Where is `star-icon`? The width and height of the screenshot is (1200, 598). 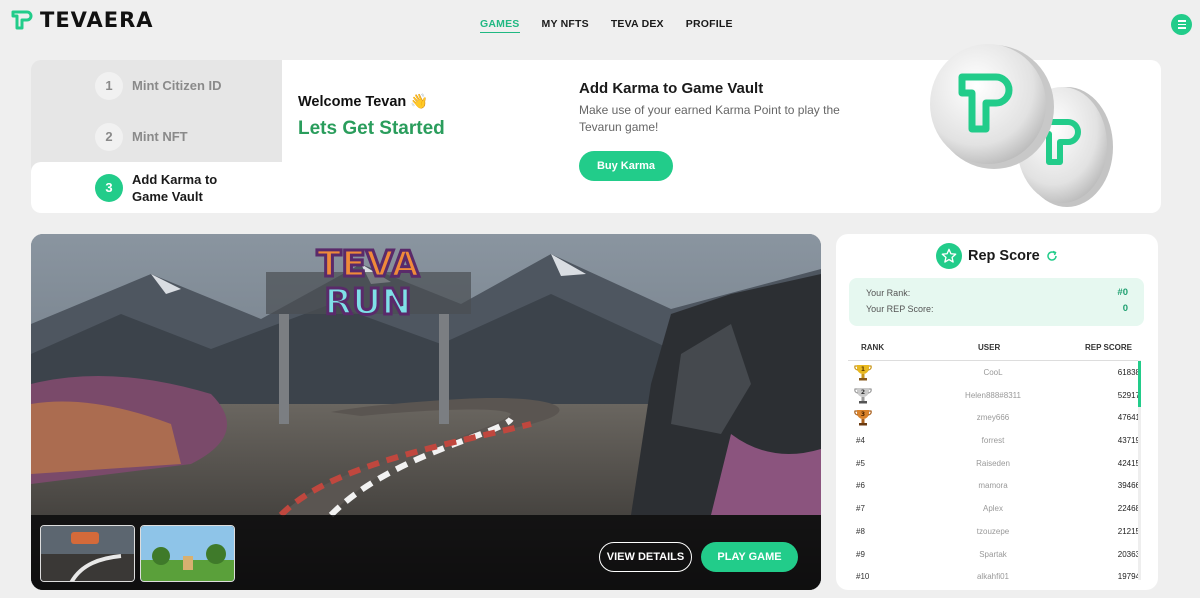
star-icon is located at coordinates (949, 256).